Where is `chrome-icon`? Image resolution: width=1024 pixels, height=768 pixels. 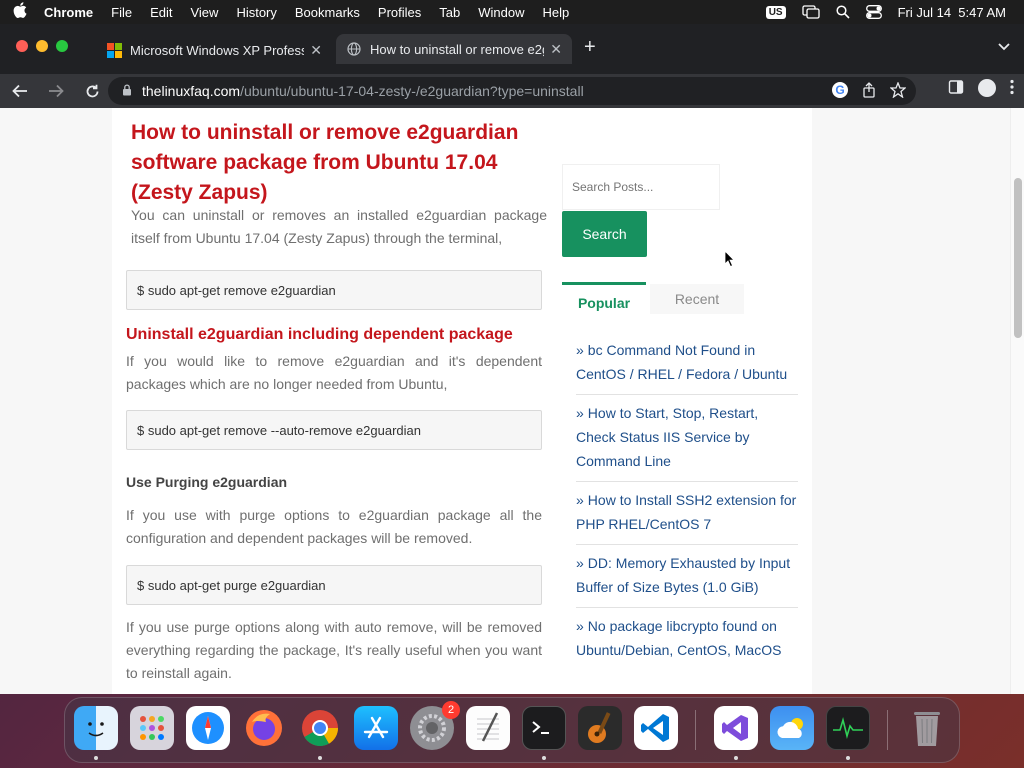
chrome-icon is located at coordinates (320, 728).